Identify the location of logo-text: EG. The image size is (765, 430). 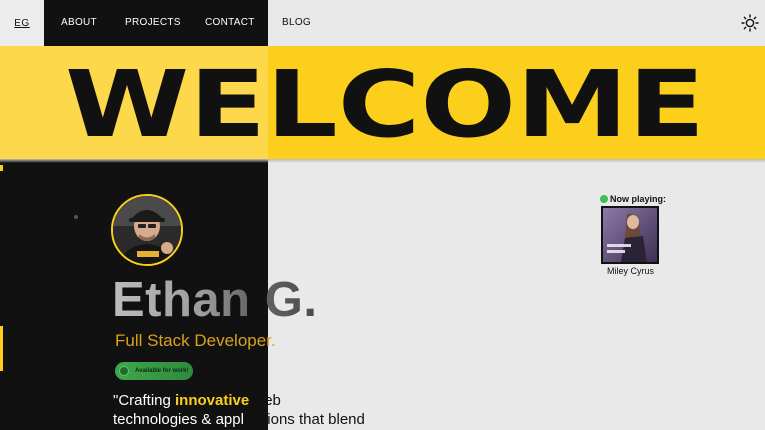
(22, 23).